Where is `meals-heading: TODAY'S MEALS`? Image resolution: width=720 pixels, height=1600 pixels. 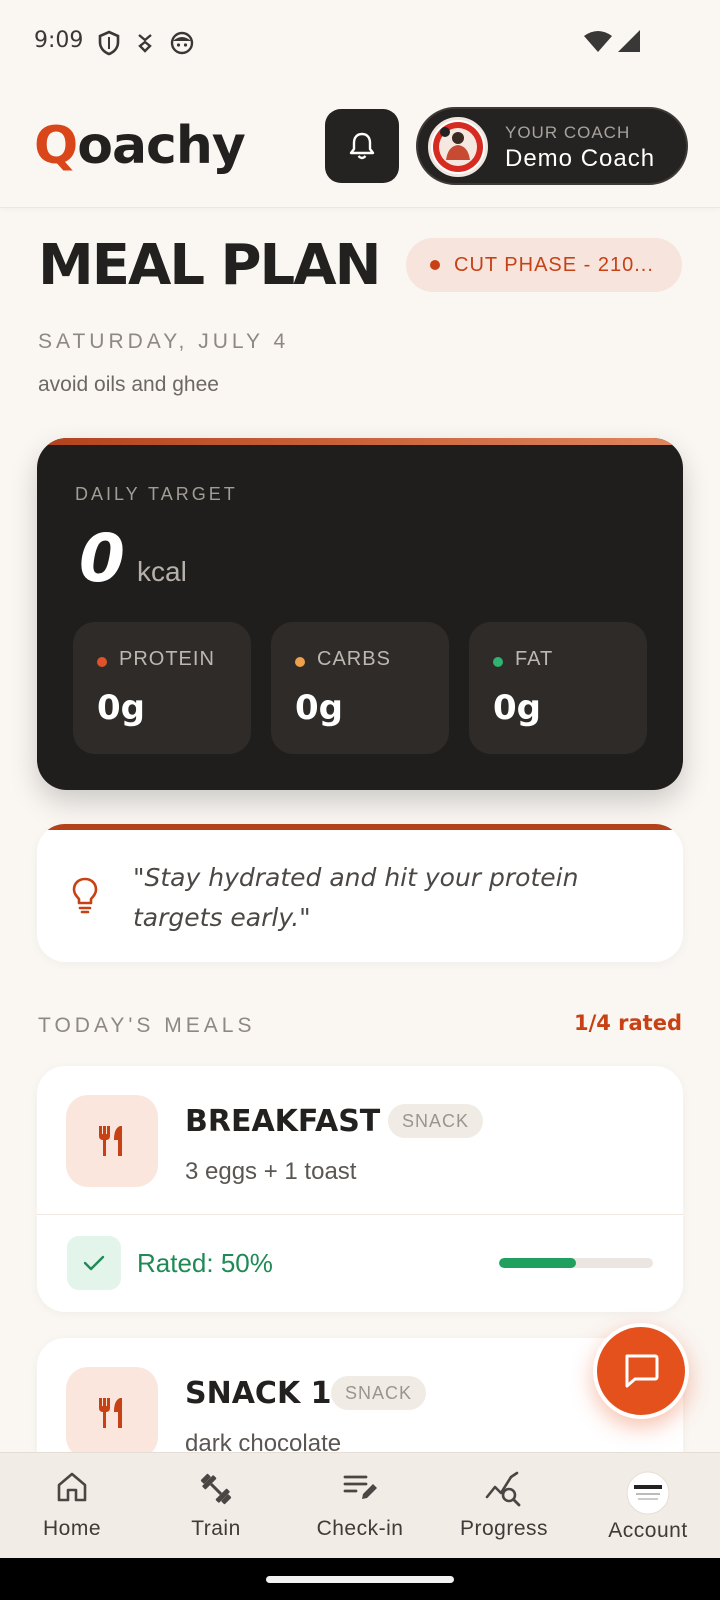
meals-heading: TODAY'S MEALS is located at coordinates (147, 1025).